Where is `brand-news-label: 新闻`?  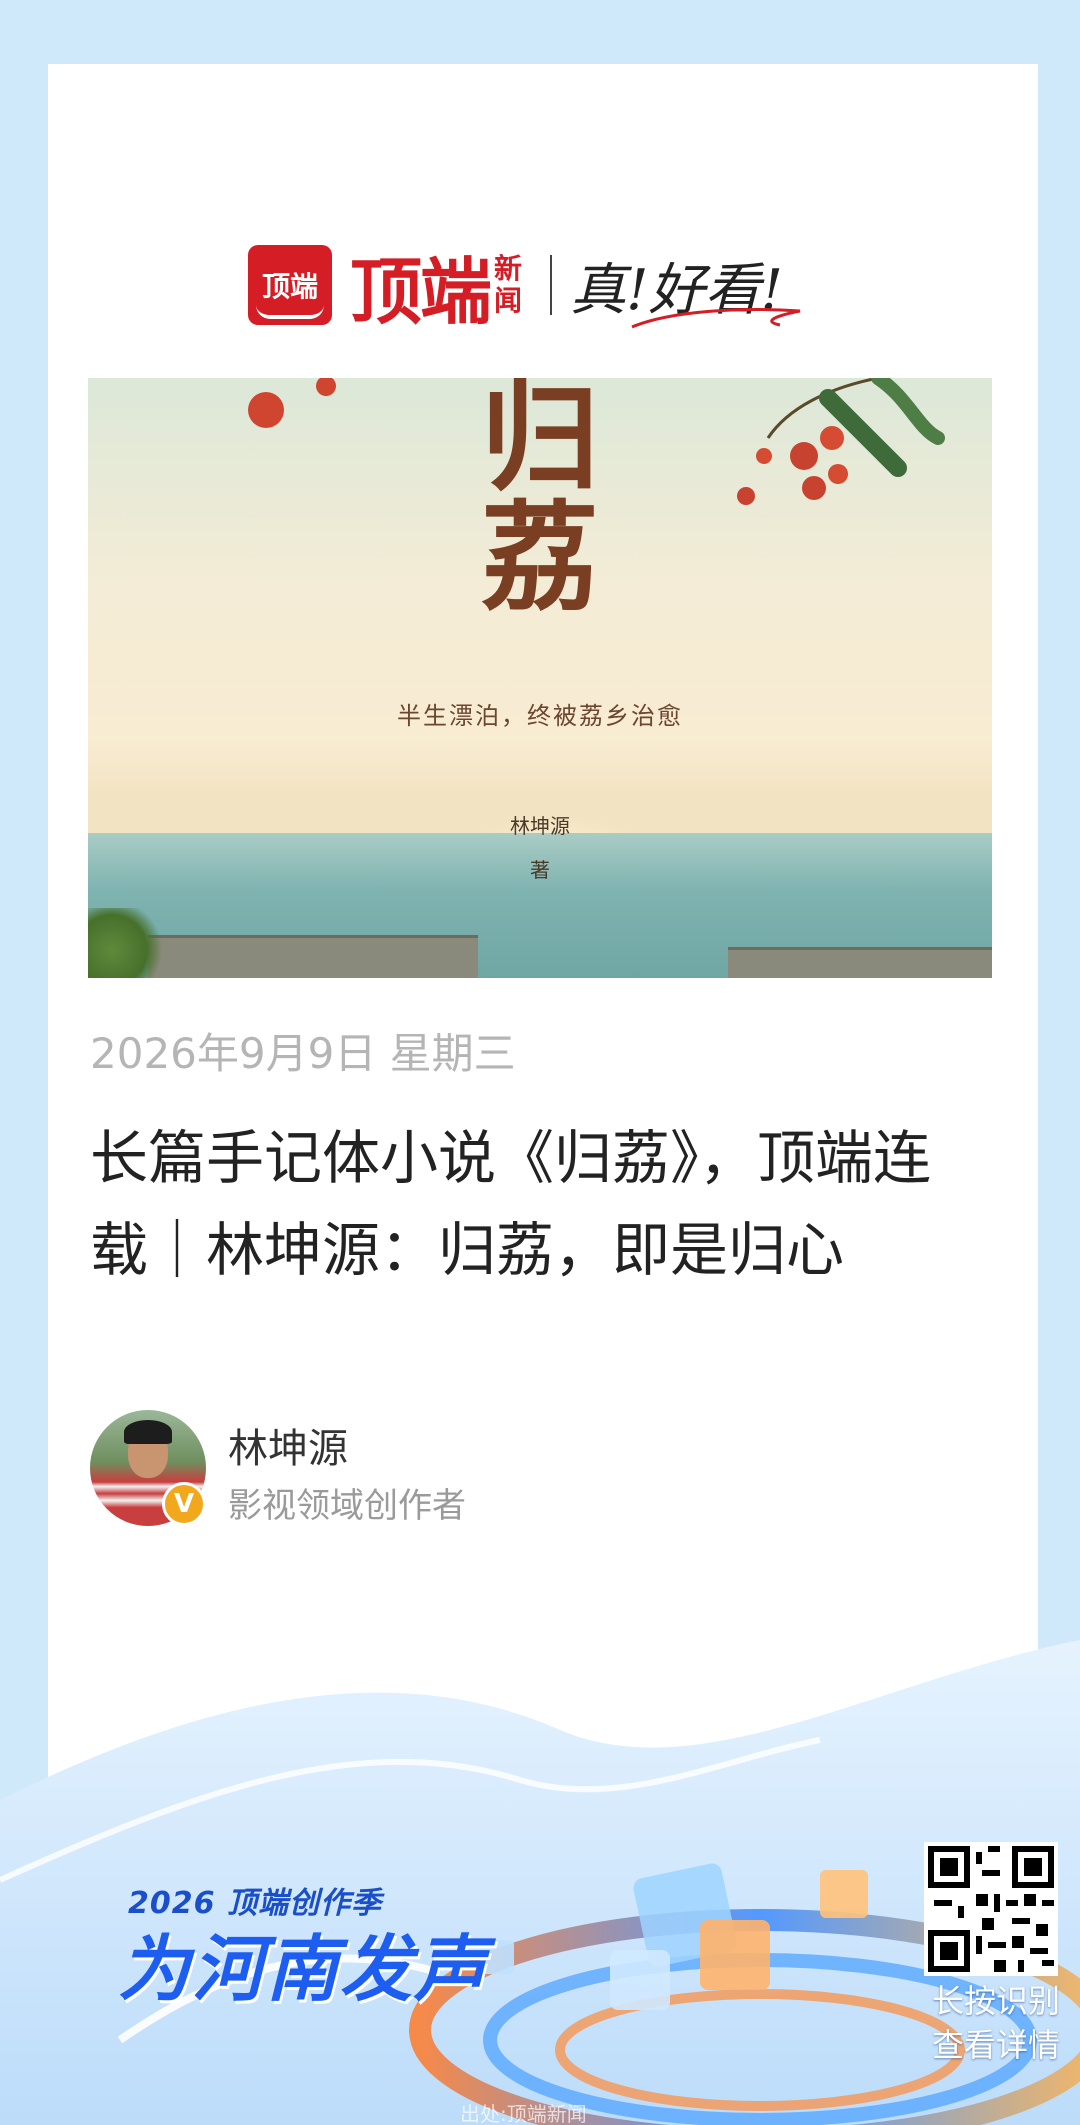
brand-news-label: 新闻 is located at coordinates (508, 284).